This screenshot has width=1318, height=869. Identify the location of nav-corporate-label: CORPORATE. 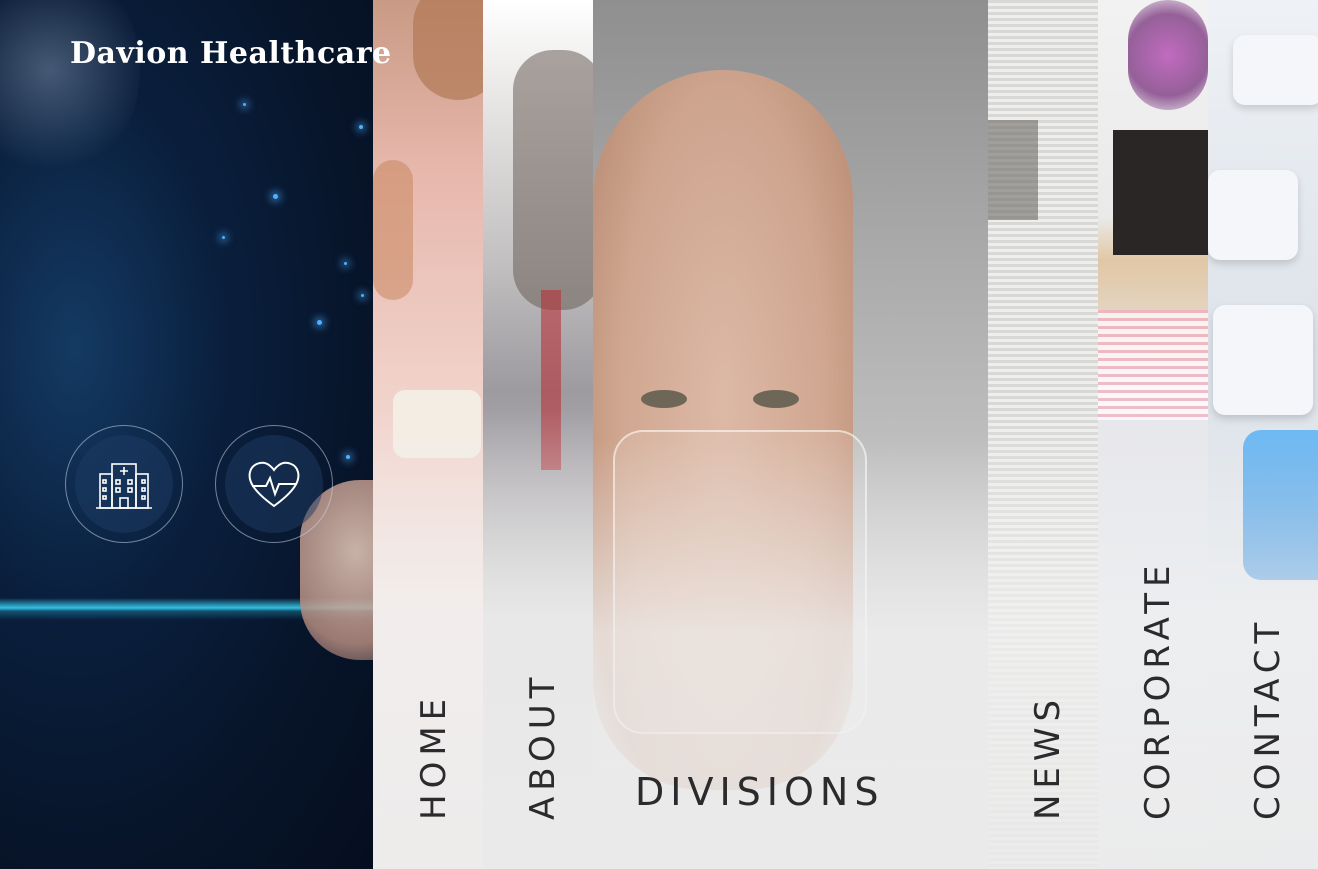
(1158, 689).